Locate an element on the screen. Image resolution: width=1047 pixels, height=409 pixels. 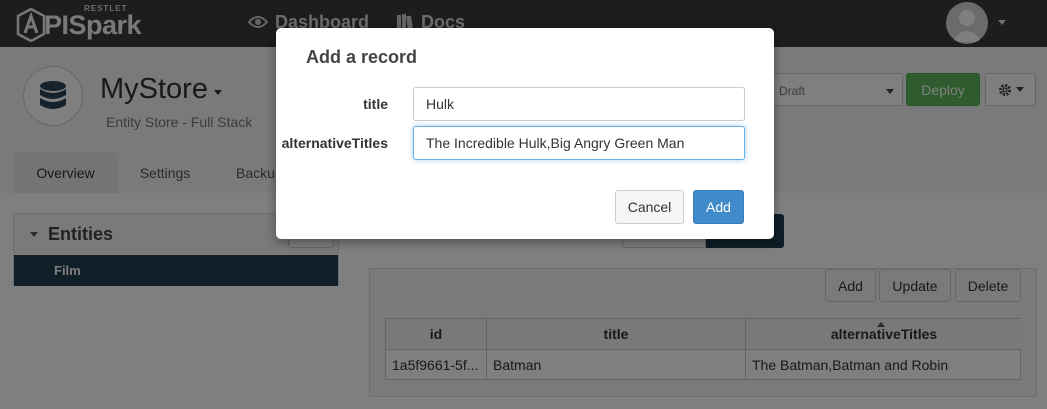
alternative-titles-field is located at coordinates (579, 143).